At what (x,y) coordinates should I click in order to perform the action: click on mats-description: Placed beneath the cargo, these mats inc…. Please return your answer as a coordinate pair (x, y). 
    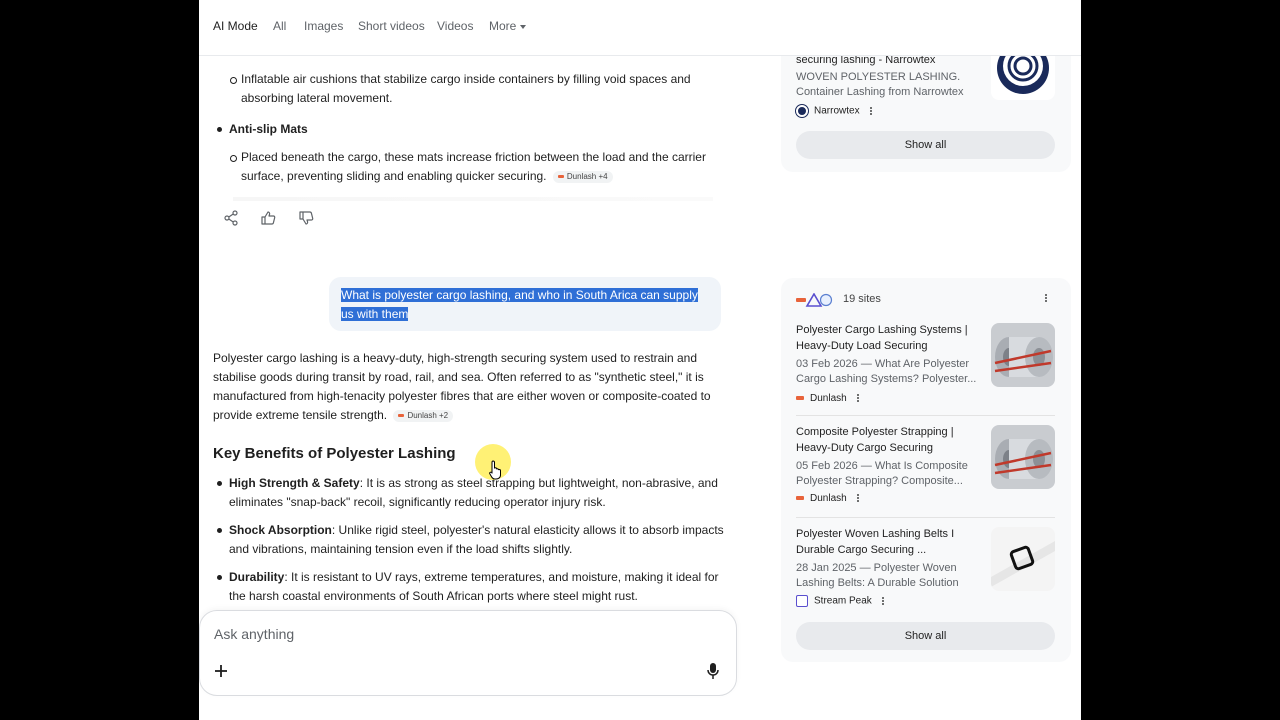
    Looking at the image, I should click on (475, 167).